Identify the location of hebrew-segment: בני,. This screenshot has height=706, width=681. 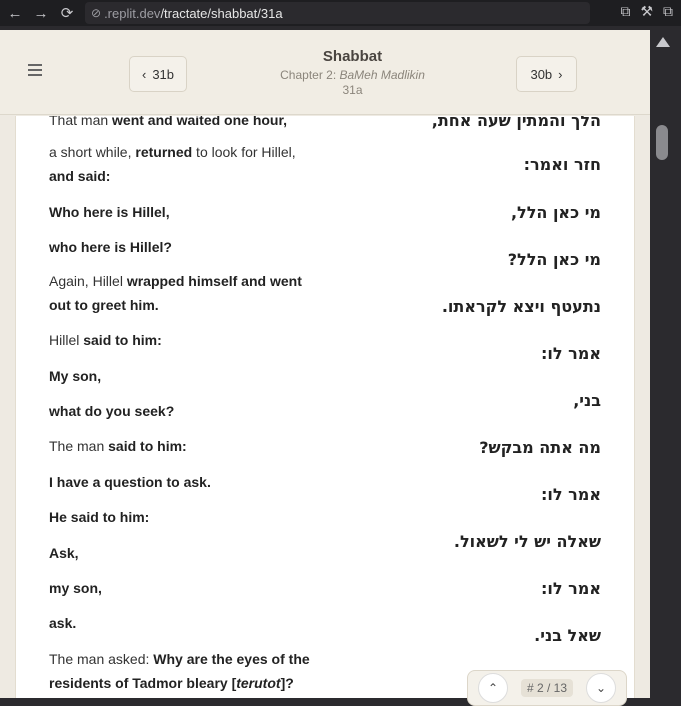
(587, 400).